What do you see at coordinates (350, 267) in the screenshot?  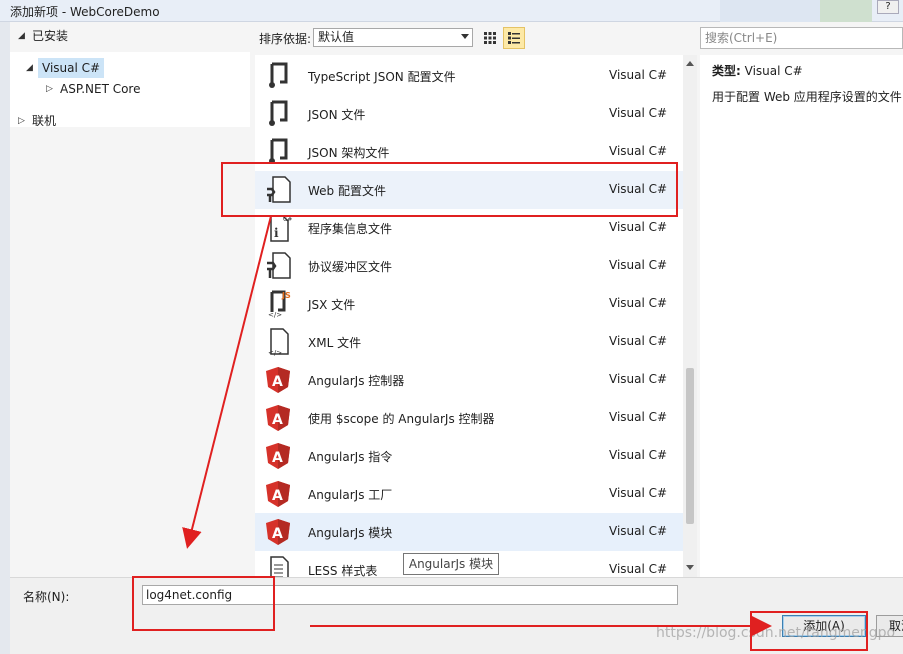 I see `template-item-name: 协议缓冲区文件` at bounding box center [350, 267].